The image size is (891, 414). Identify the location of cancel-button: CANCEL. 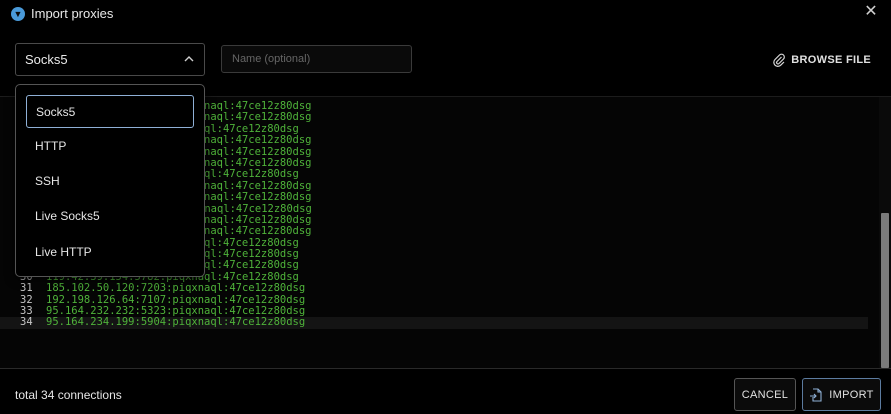
(765, 394).